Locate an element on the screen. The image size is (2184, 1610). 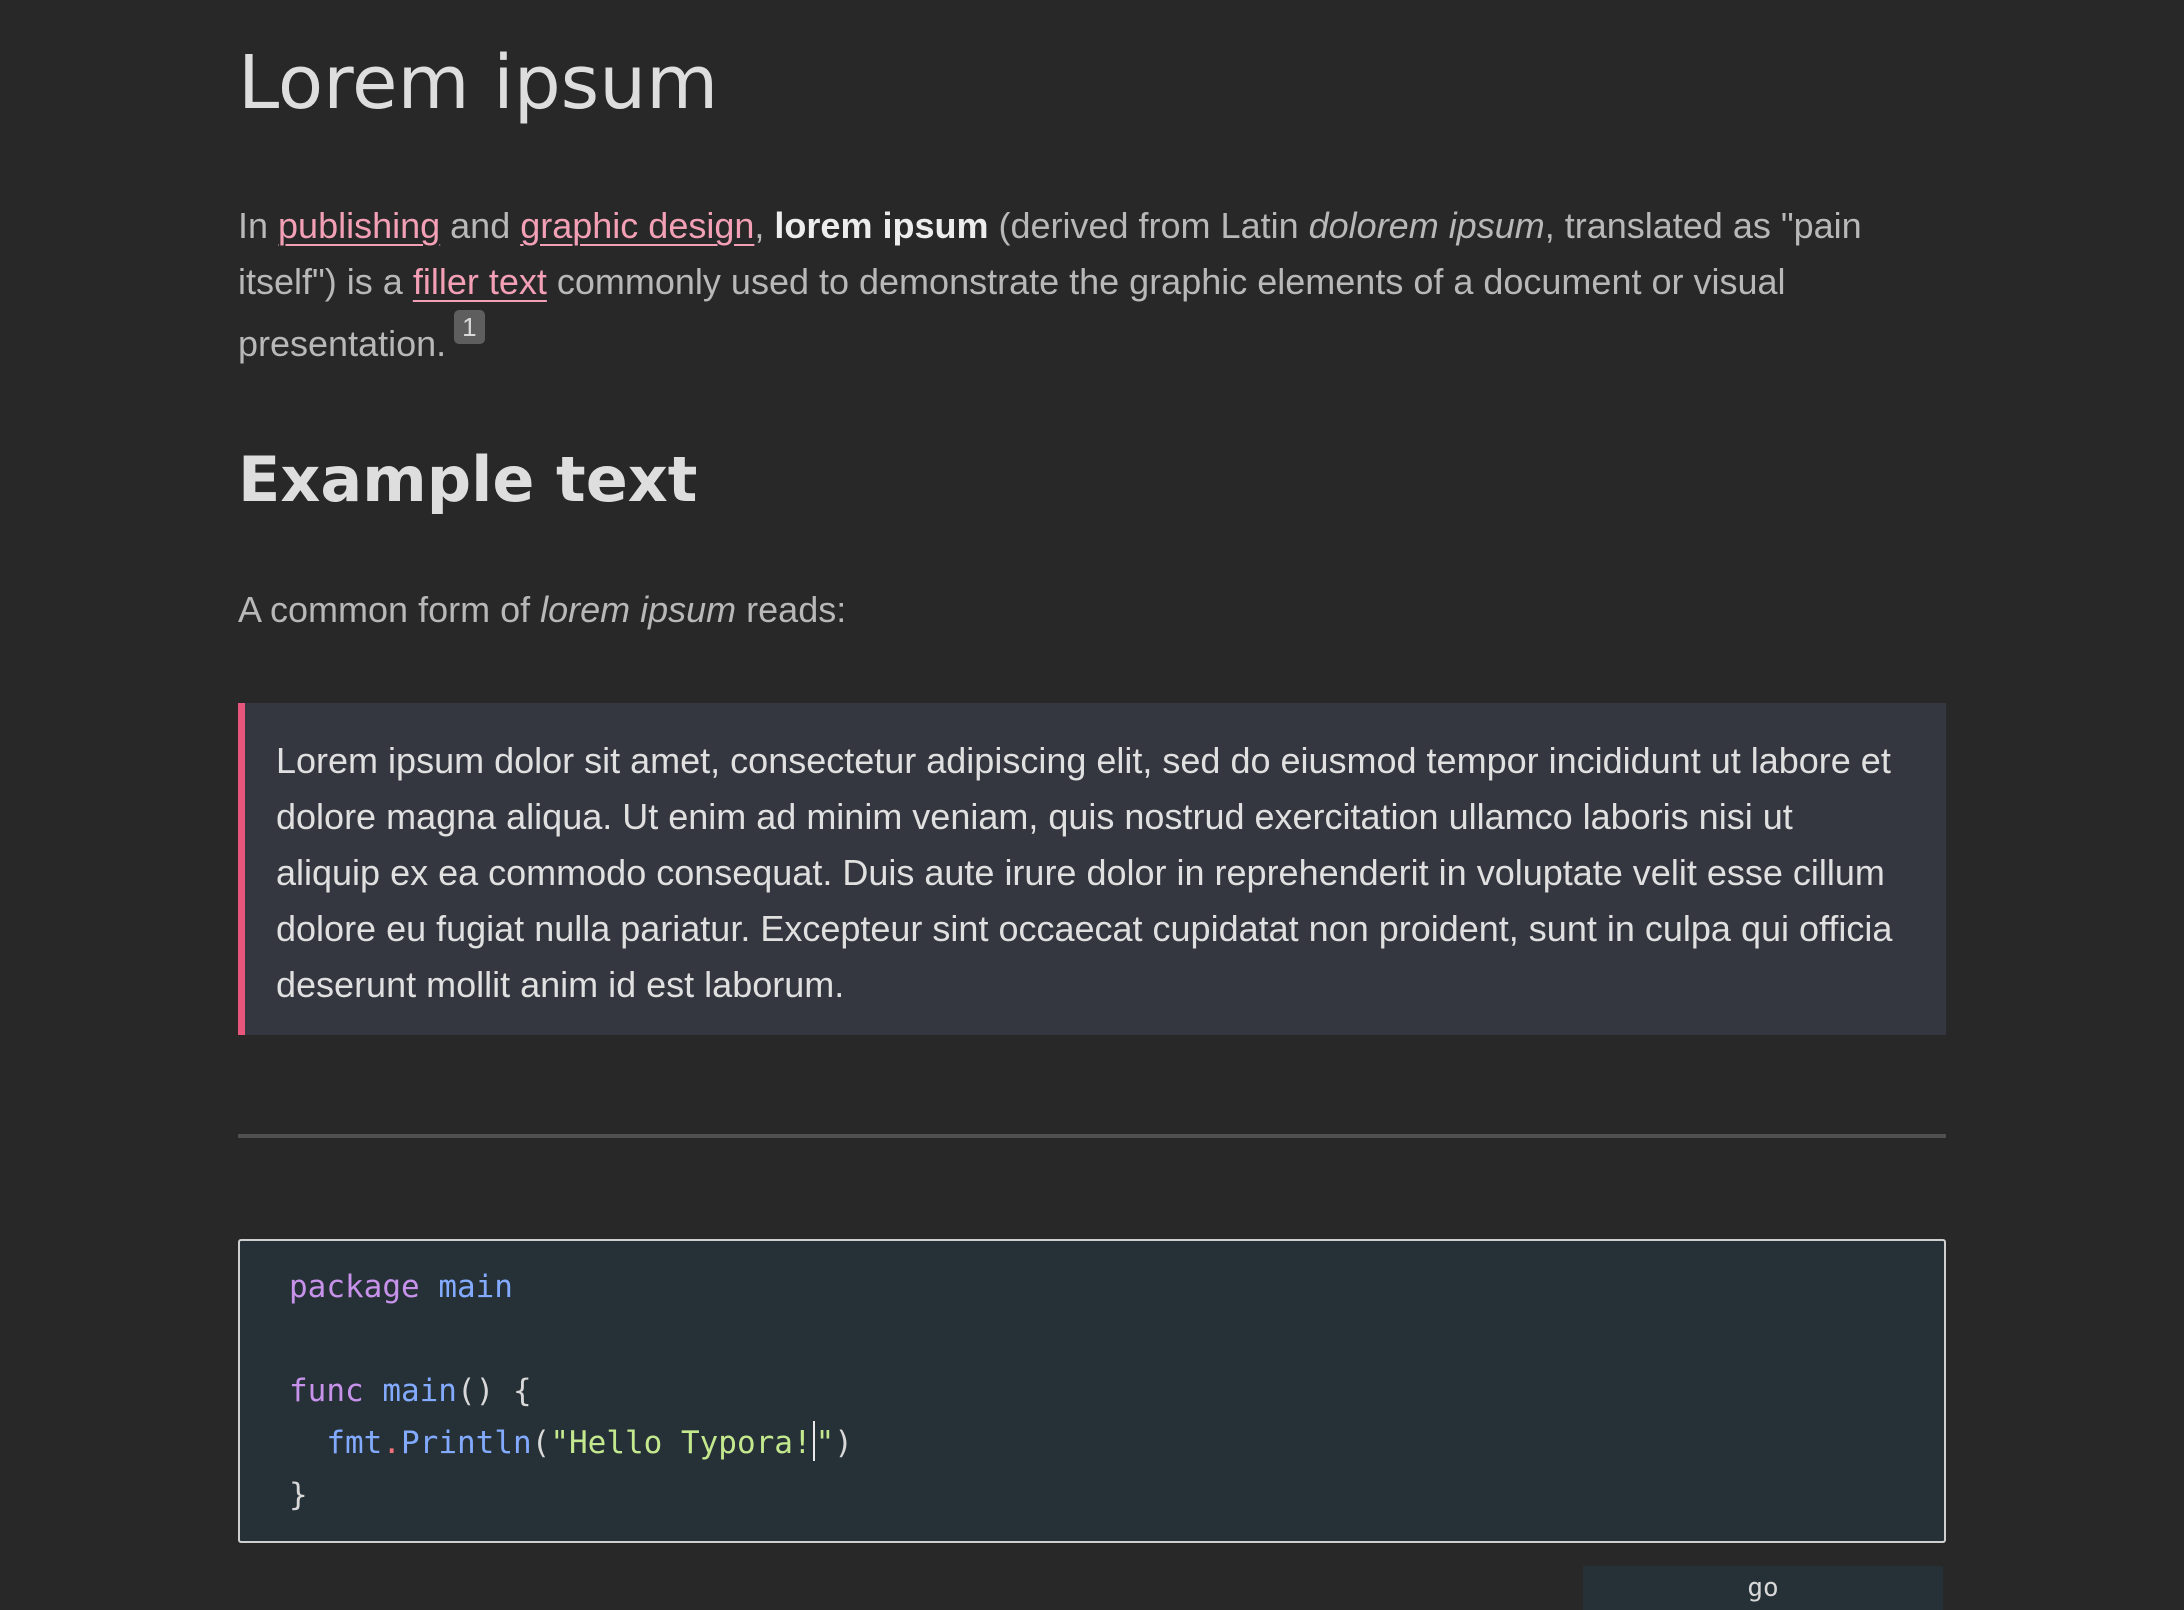
code-line-1: package main is located at coordinates (401, 1287).